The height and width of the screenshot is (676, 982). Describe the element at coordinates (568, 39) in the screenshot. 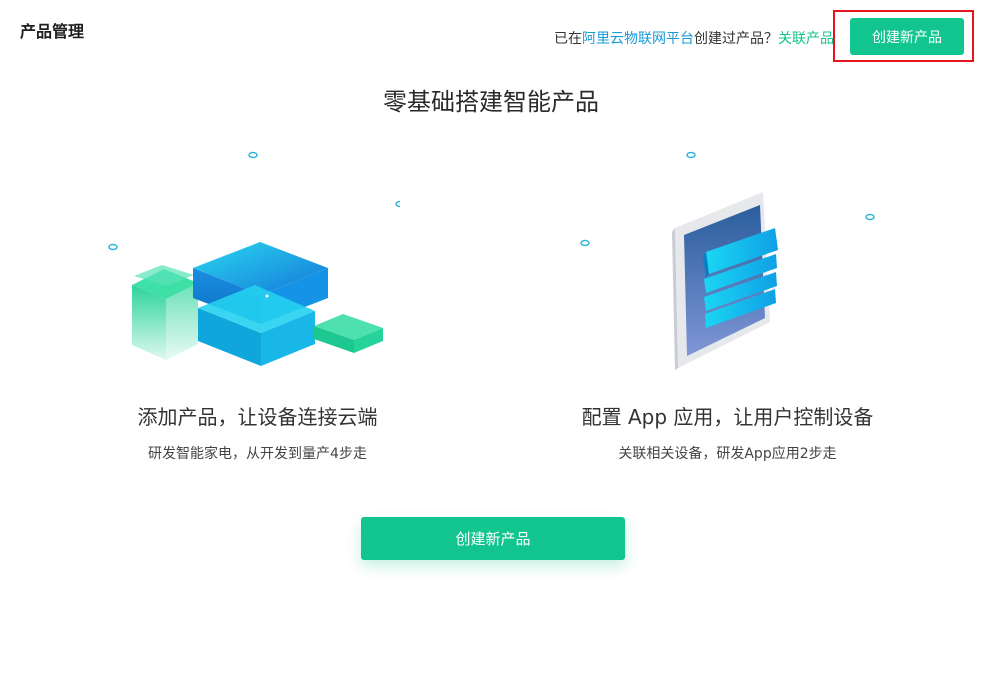

I see `prompt-prefix: 已在` at that location.